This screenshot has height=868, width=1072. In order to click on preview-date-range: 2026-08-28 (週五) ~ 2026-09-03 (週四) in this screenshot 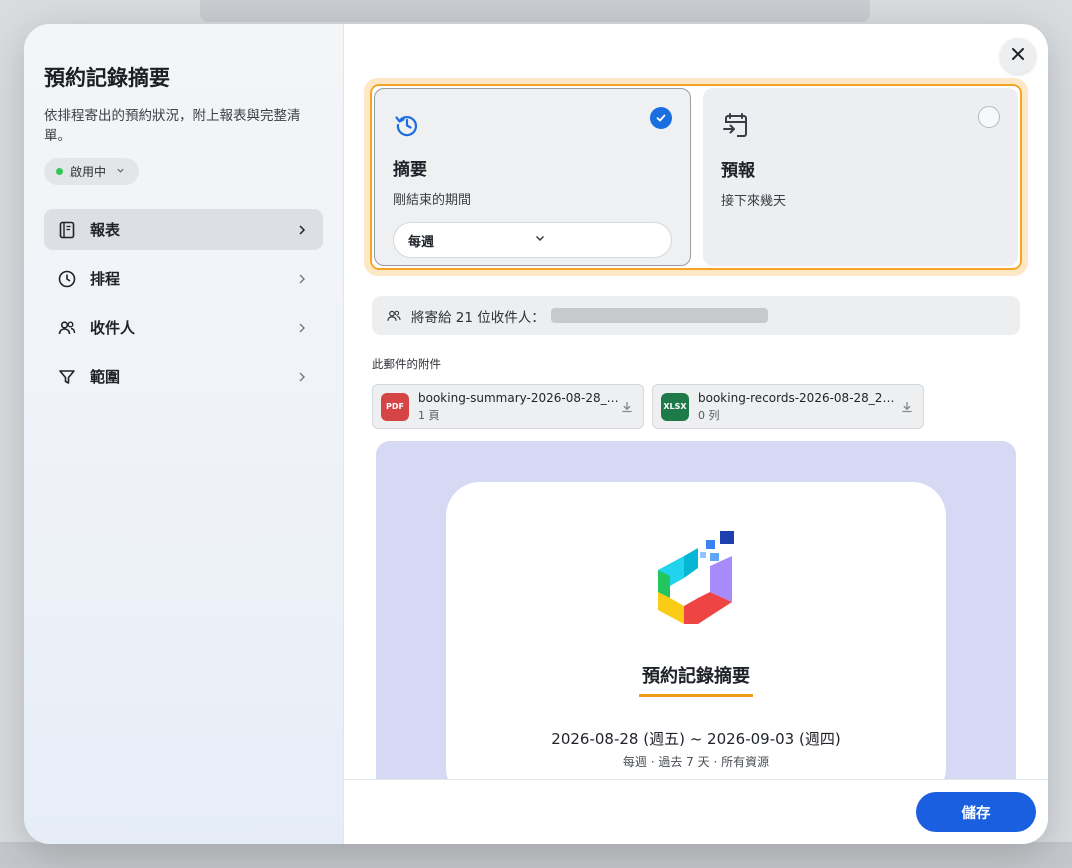, I will do `click(696, 739)`.